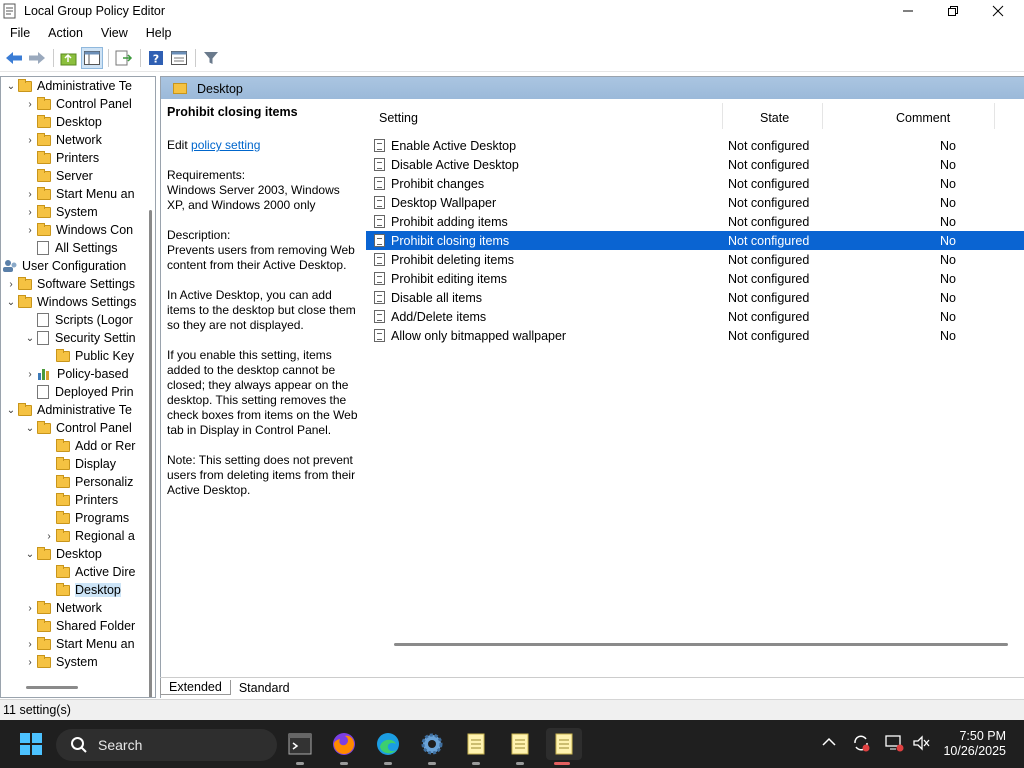  Describe the element at coordinates (87, 482) in the screenshot. I see `tree-item: Personaliz` at that location.